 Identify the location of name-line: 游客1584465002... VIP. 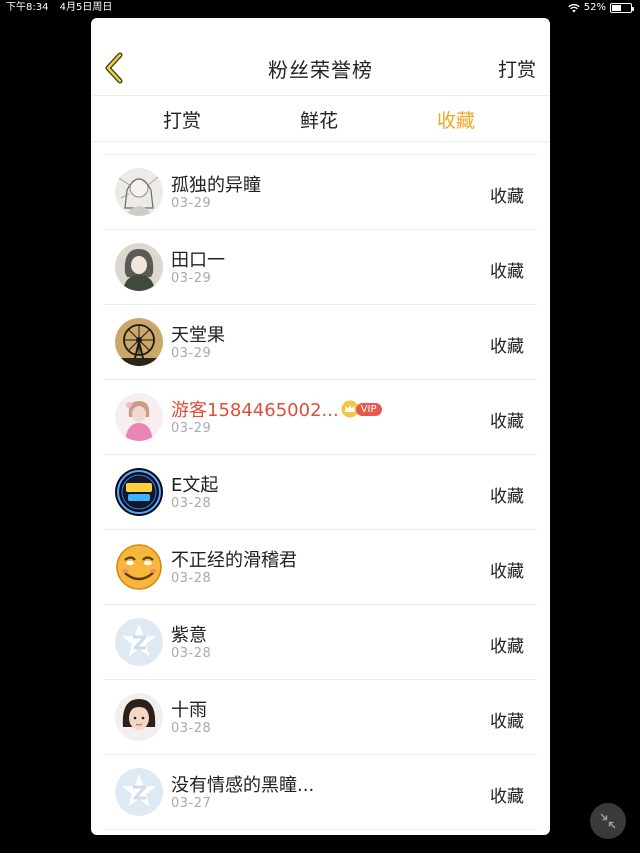
(276, 409).